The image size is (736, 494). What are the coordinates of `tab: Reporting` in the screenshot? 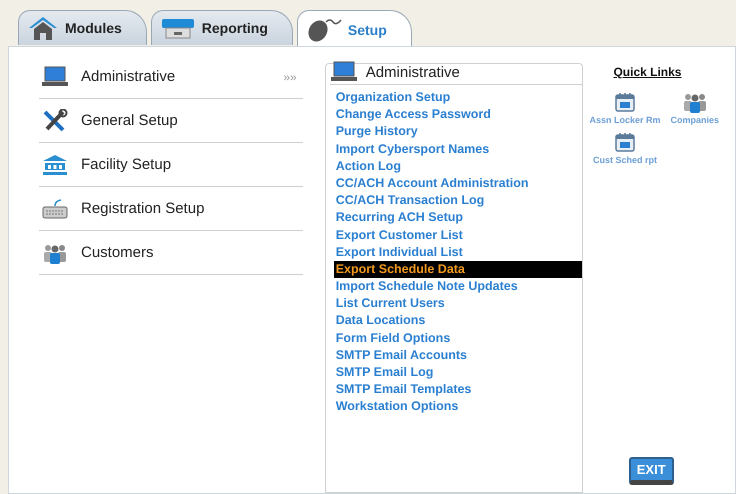 It's located at (221, 27).